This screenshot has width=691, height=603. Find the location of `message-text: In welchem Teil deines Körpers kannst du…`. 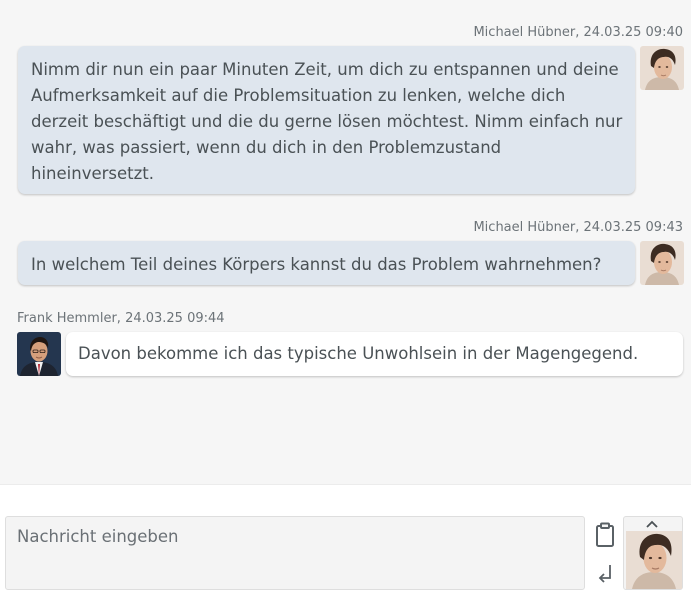

message-text: In welchem Teil deines Körpers kannst du… is located at coordinates (316, 264).